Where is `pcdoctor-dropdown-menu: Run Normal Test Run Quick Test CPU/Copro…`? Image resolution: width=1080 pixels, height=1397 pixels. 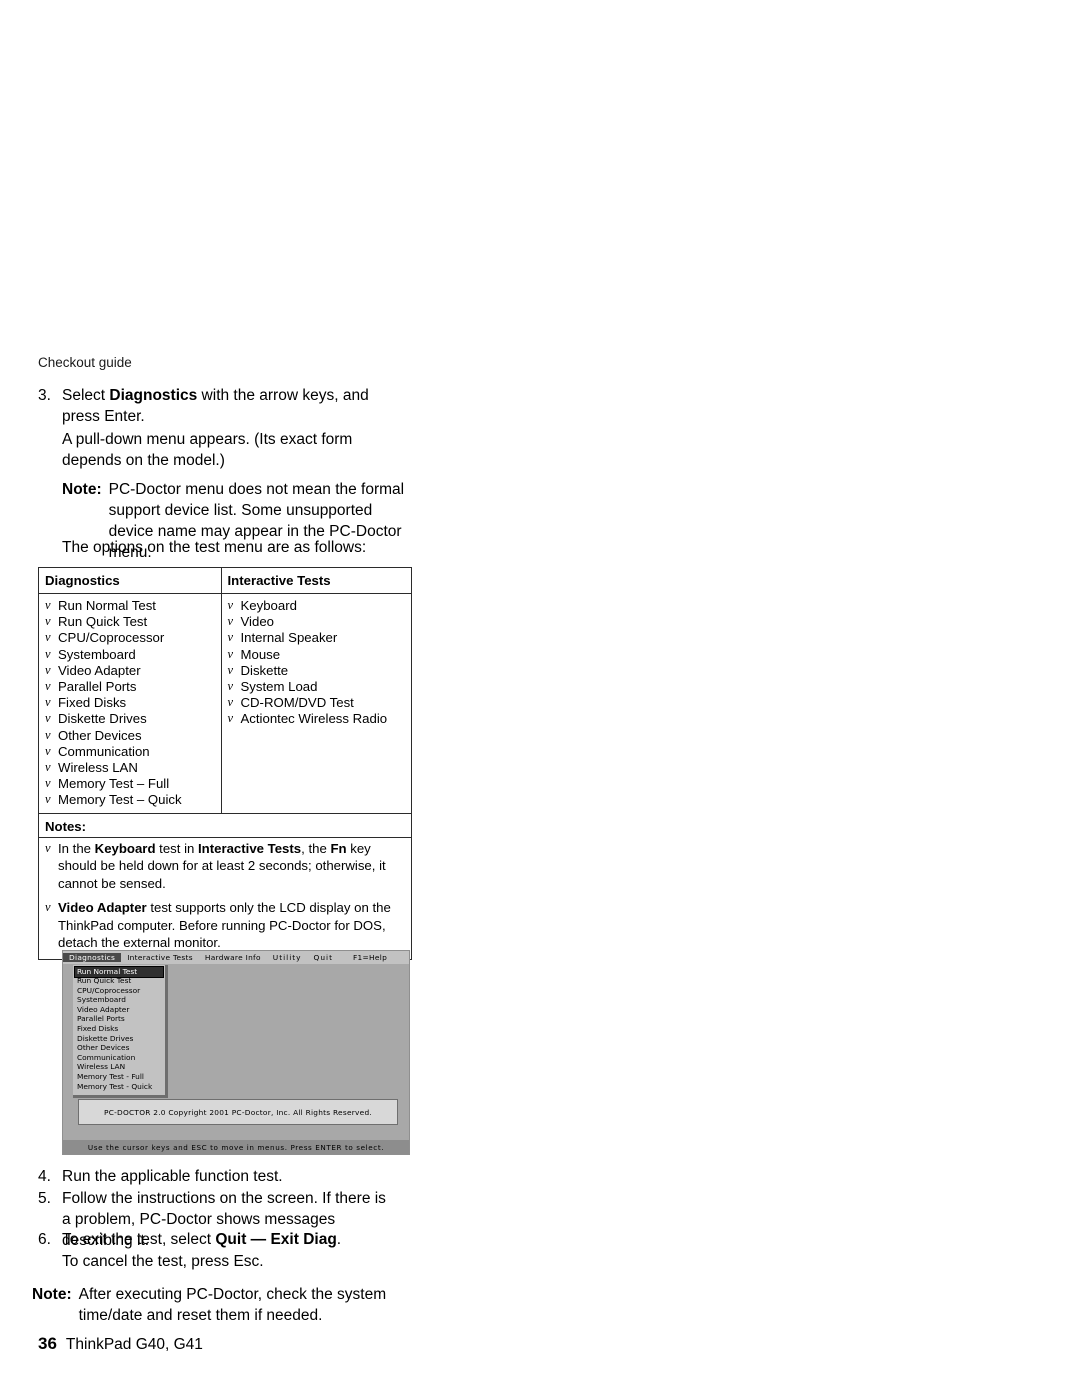 pcdoctor-dropdown-menu: Run Normal Test Run Quick Test CPU/Copro… is located at coordinates (120, 1031).